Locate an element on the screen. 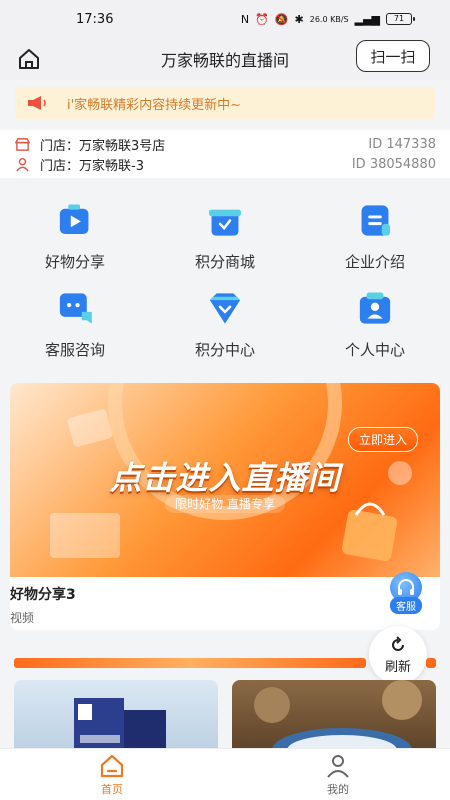 This screenshot has width=450, height=800. grid-item-personal-center: 个人中心 is located at coordinates (375, 320).